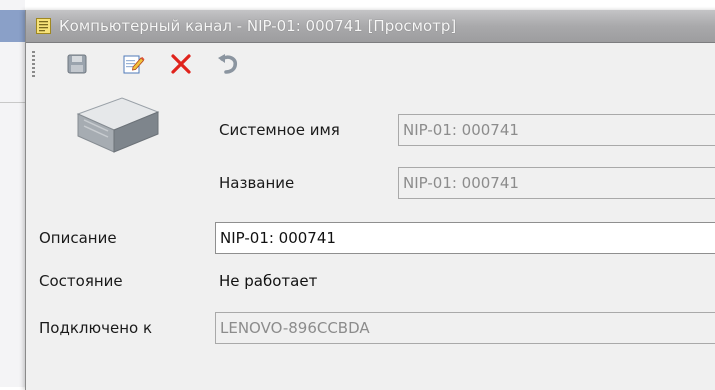  What do you see at coordinates (556, 130) in the screenshot?
I see `system-name-field: NIP-01: 000741` at bounding box center [556, 130].